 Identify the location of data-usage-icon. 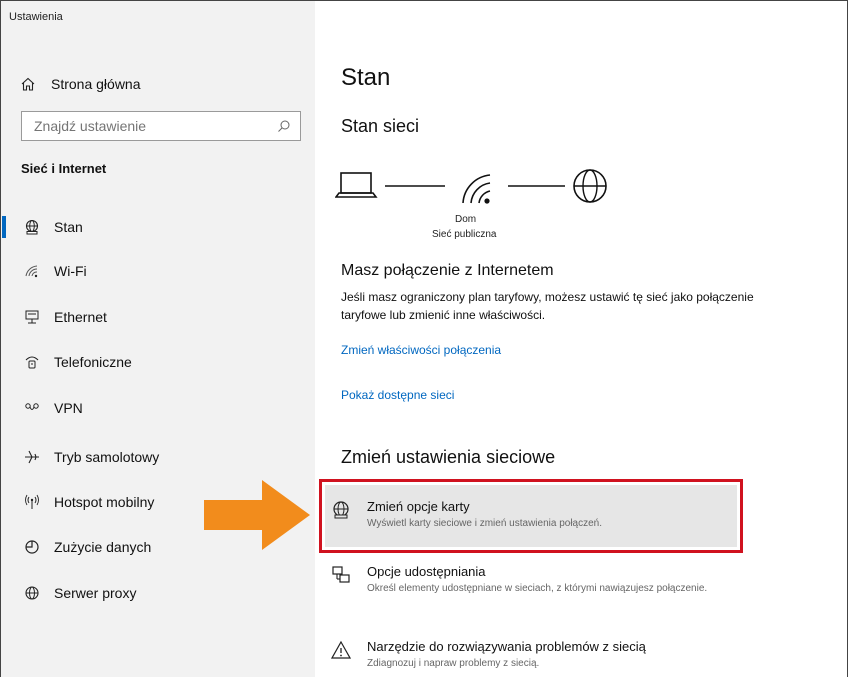
(32, 547).